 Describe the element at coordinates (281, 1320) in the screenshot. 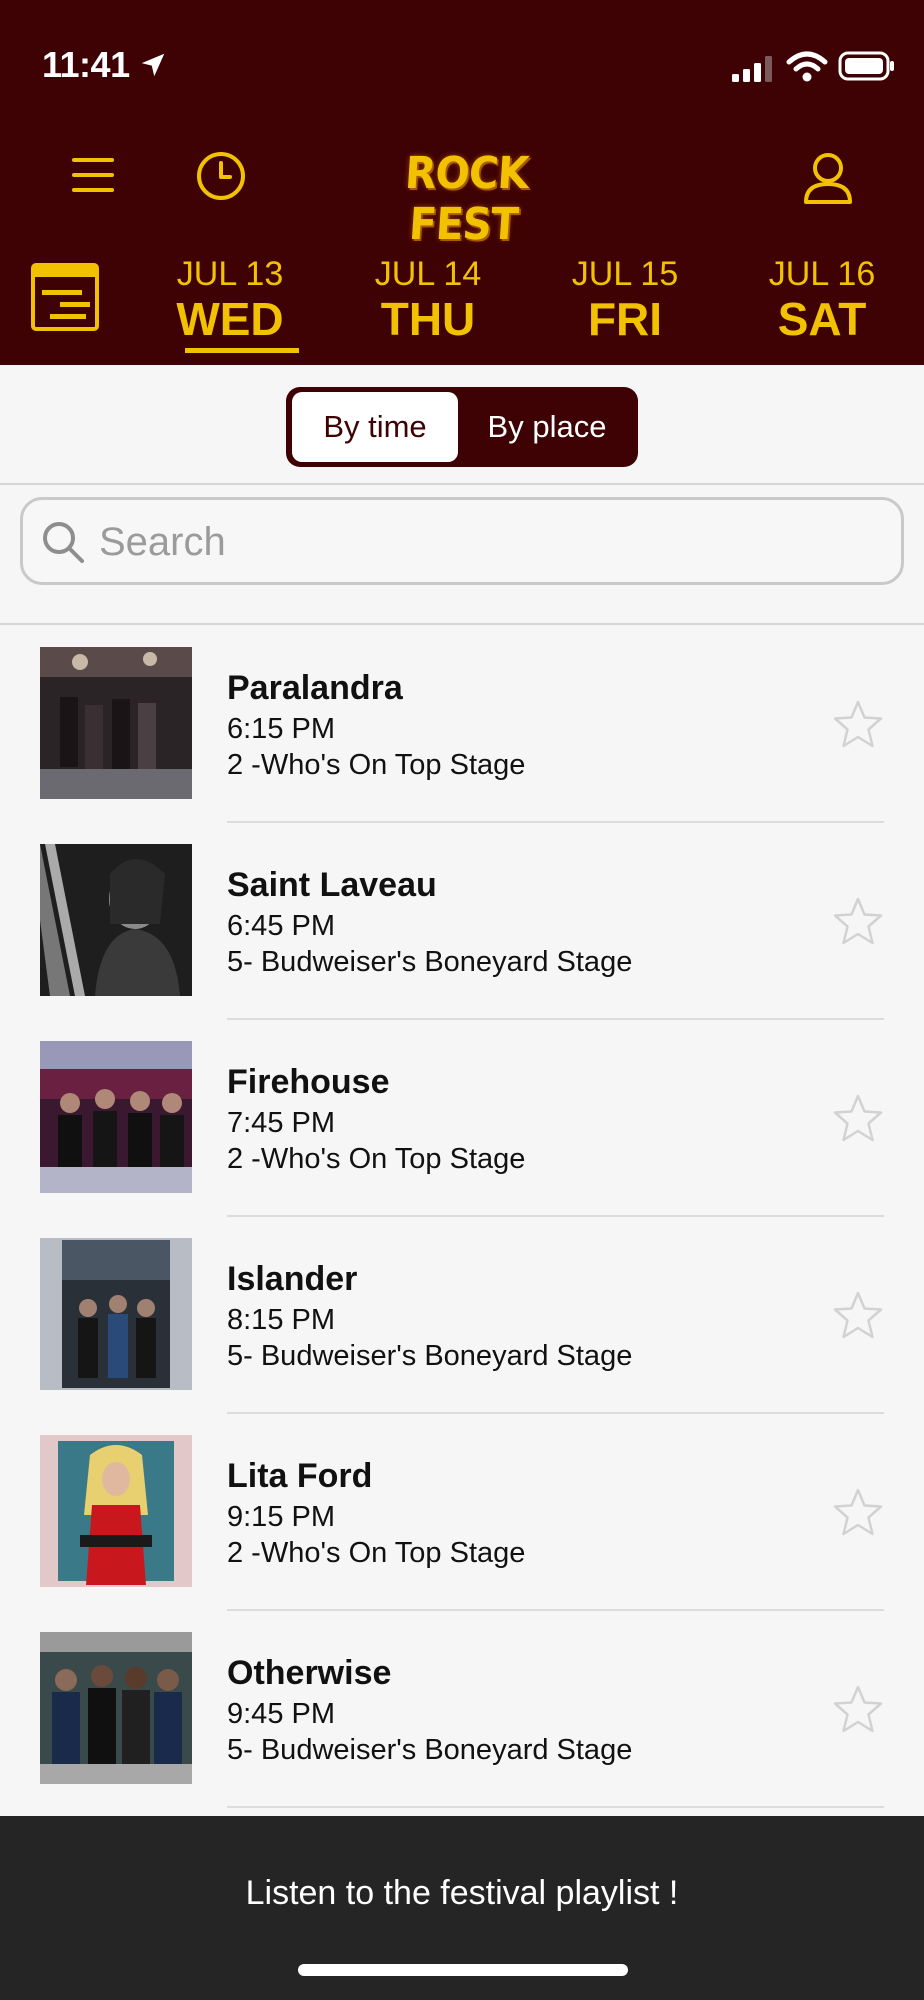

I see `performance-time: 8:15 PM` at that location.